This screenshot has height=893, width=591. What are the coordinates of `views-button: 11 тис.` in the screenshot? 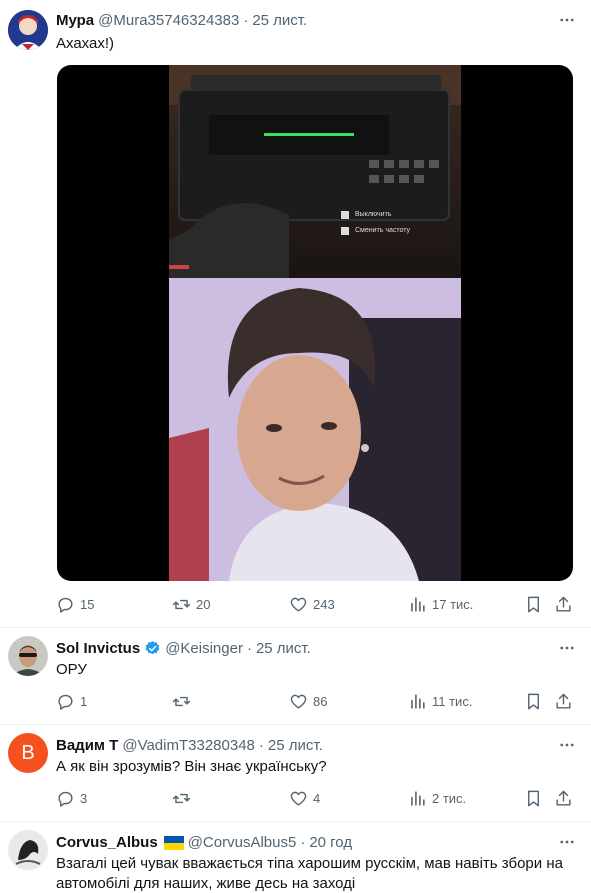 It's located at (440, 701).